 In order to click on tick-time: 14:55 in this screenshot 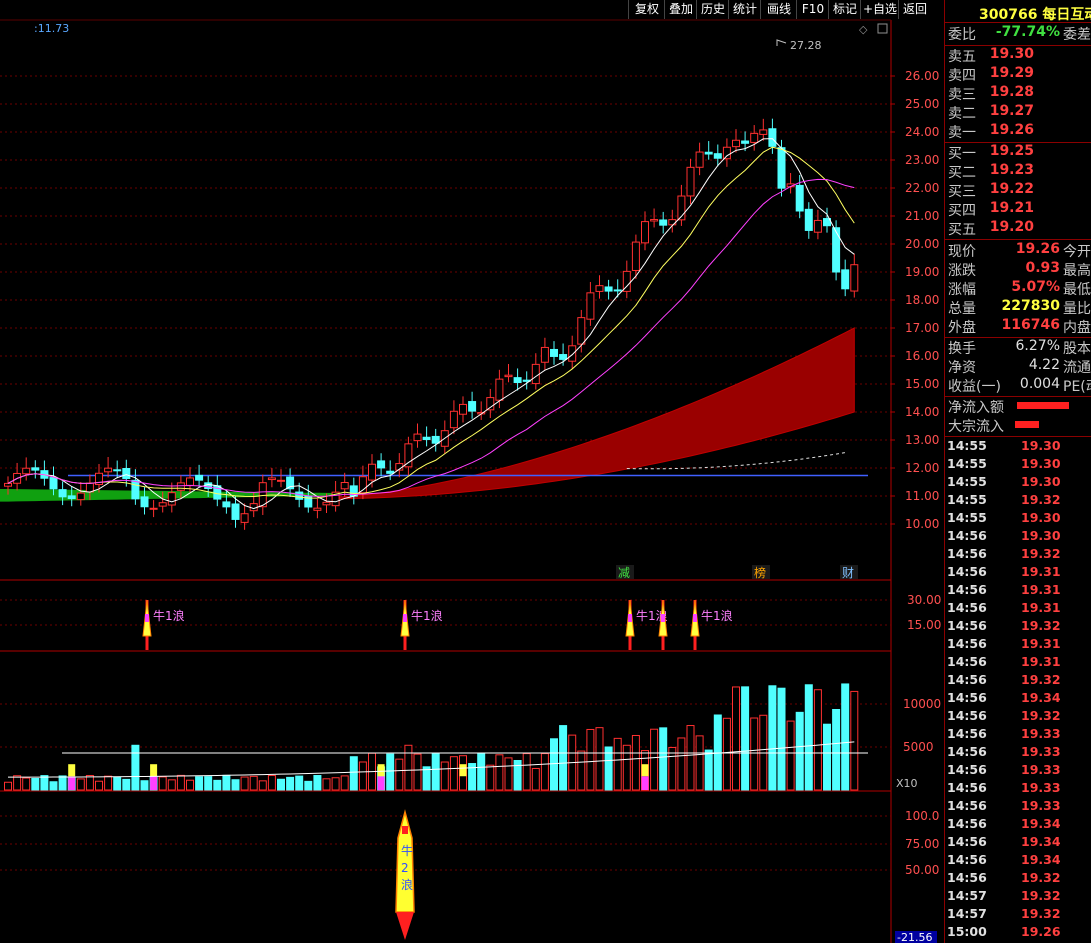, I will do `click(967, 517)`.